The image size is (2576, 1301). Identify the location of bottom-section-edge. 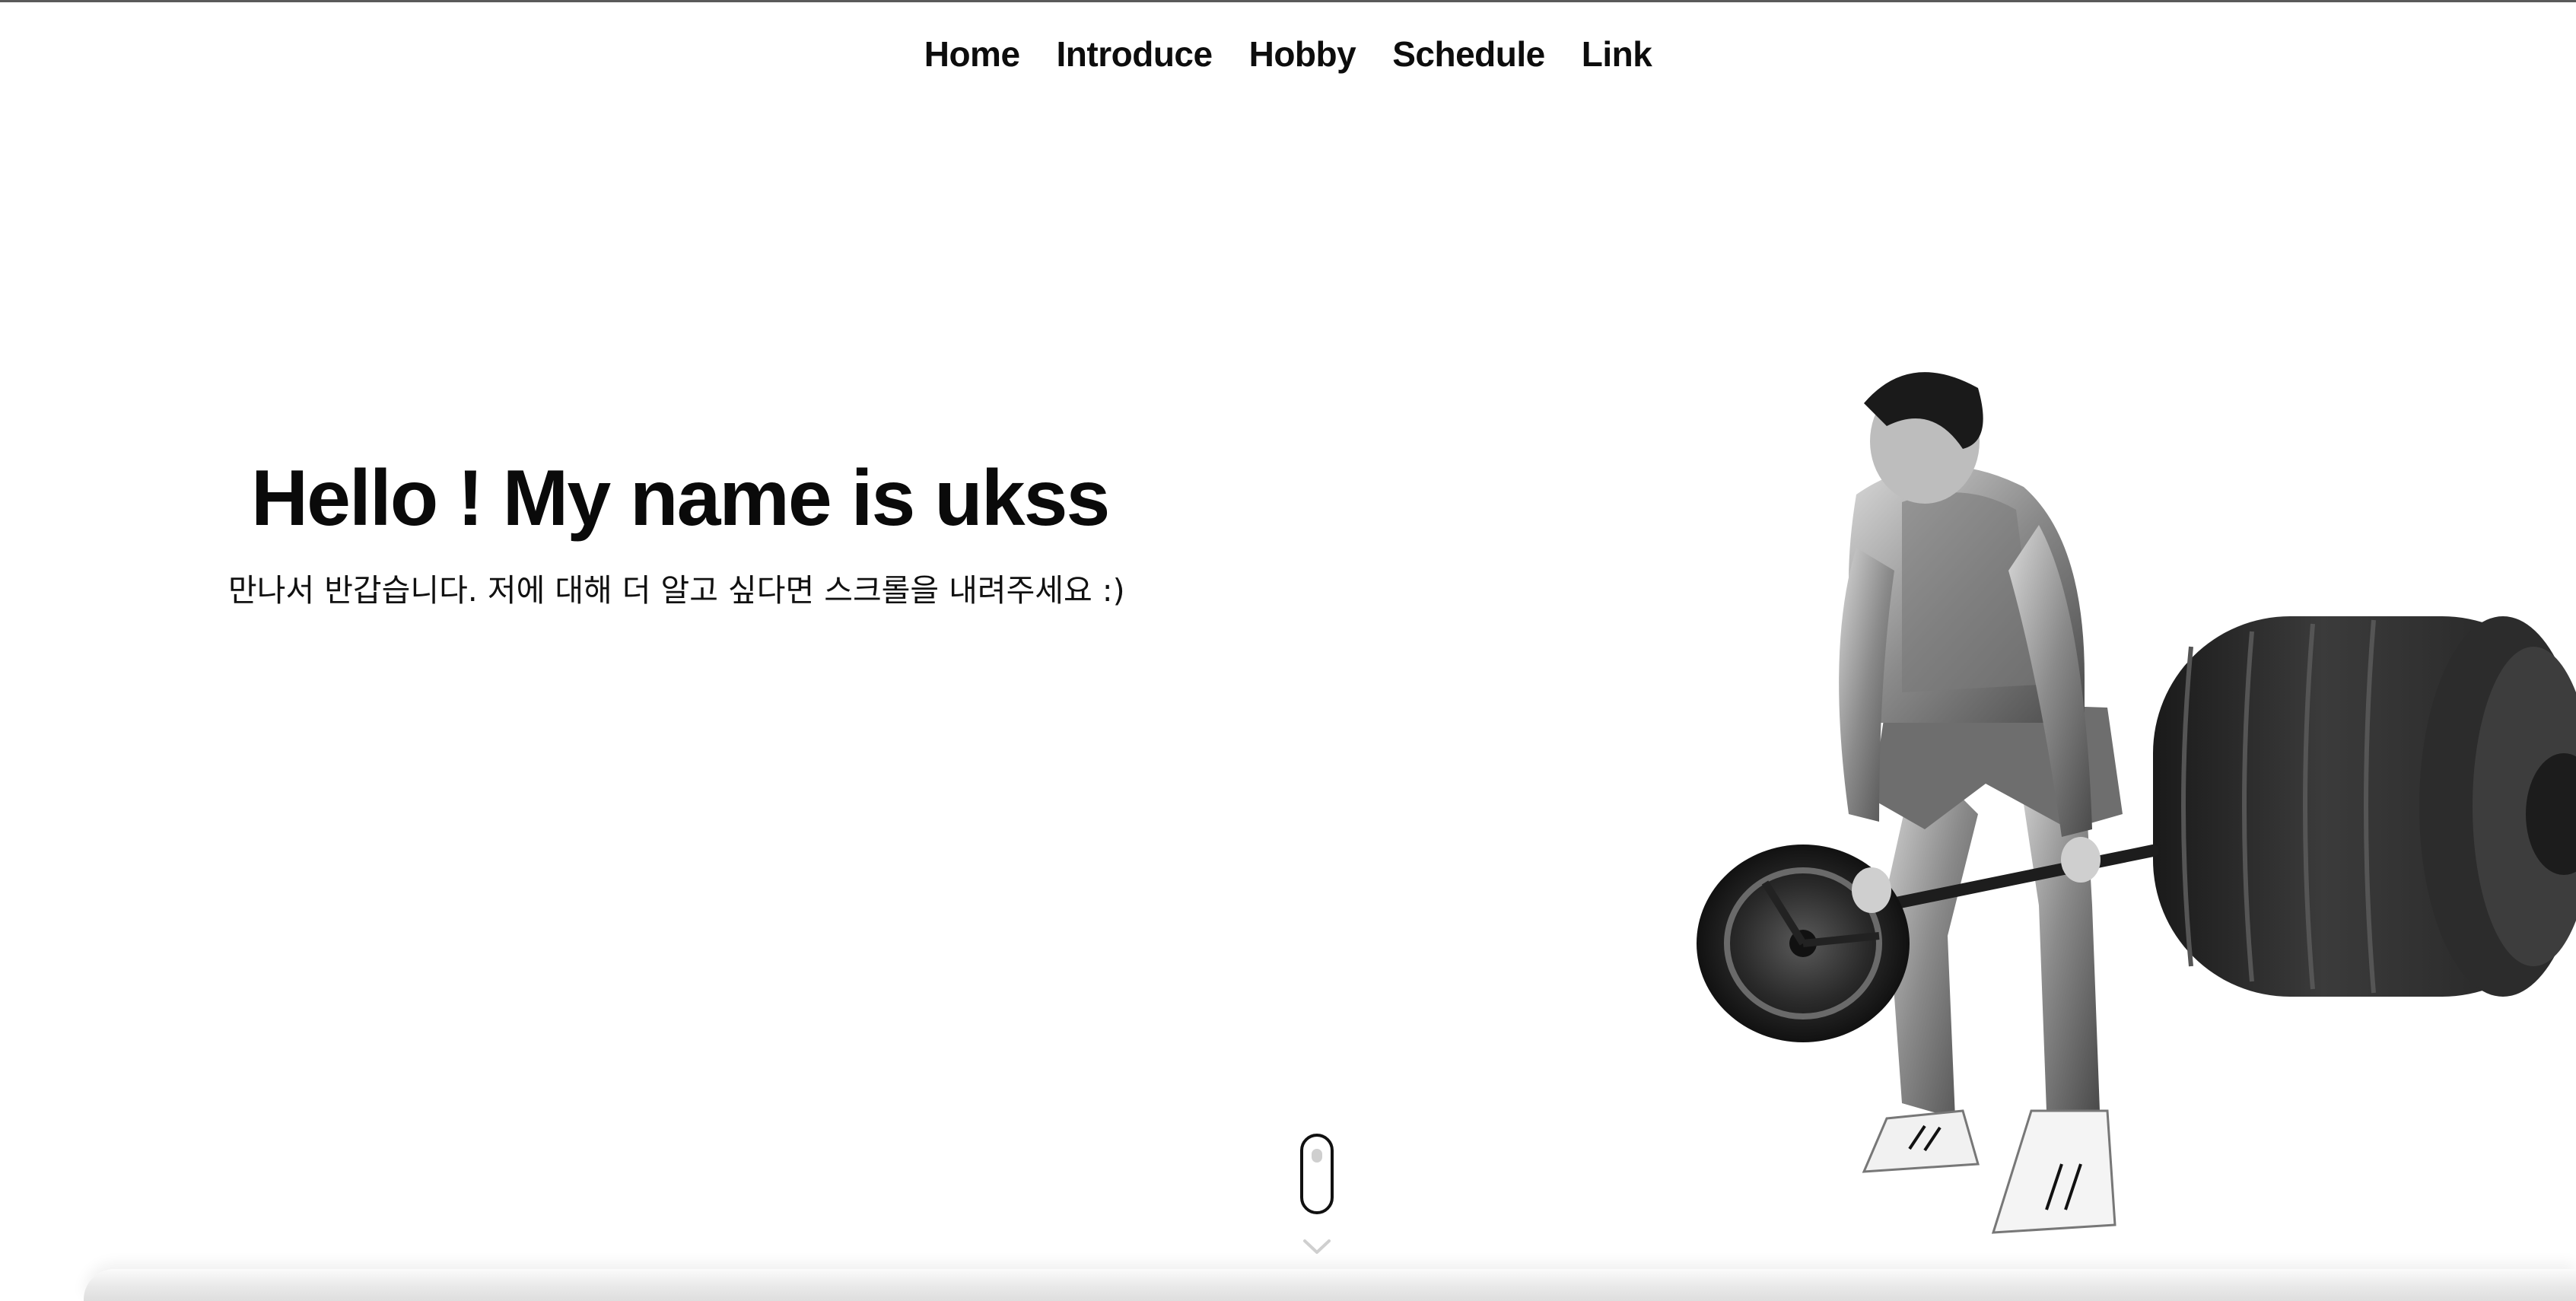
(1330, 1285).